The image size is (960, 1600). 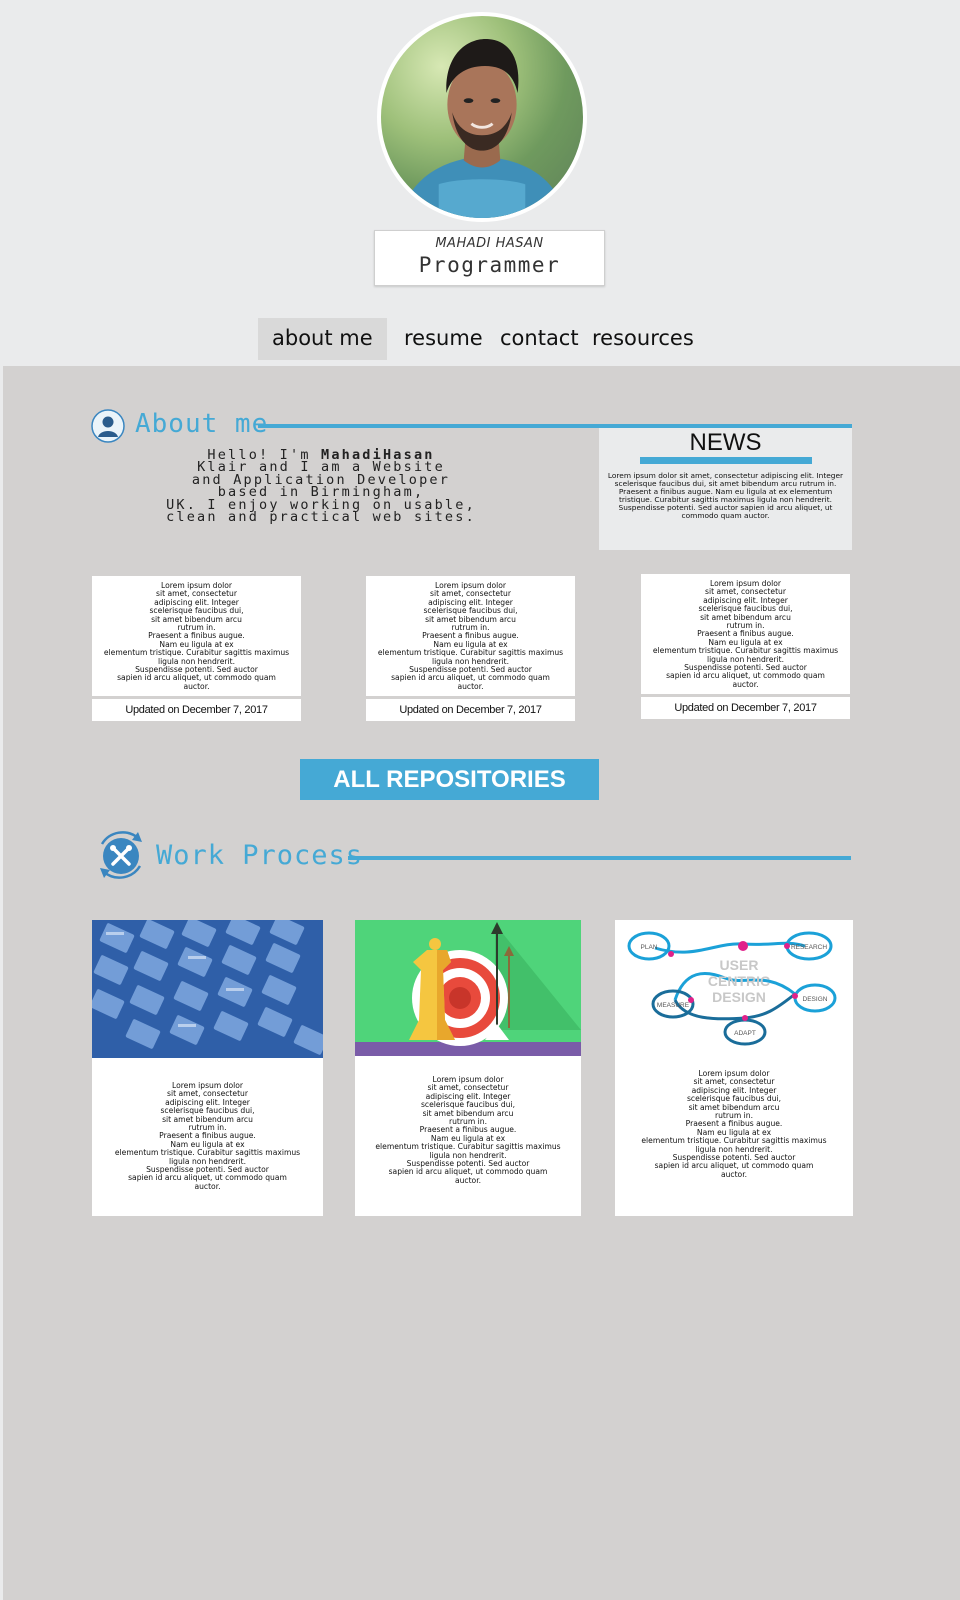 What do you see at coordinates (539, 339) in the screenshot?
I see `nav-item-contact: contact` at bounding box center [539, 339].